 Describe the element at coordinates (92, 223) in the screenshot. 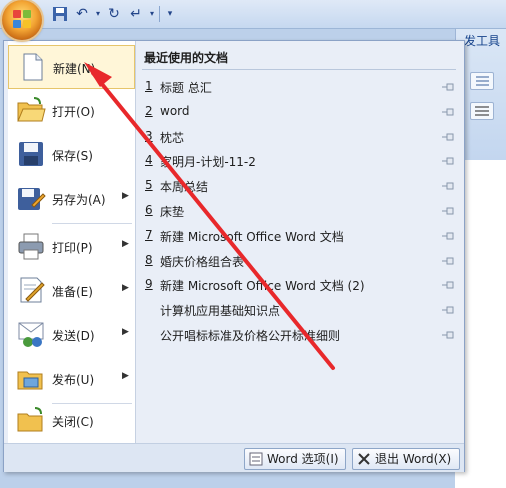

I see `menu-divider` at that location.